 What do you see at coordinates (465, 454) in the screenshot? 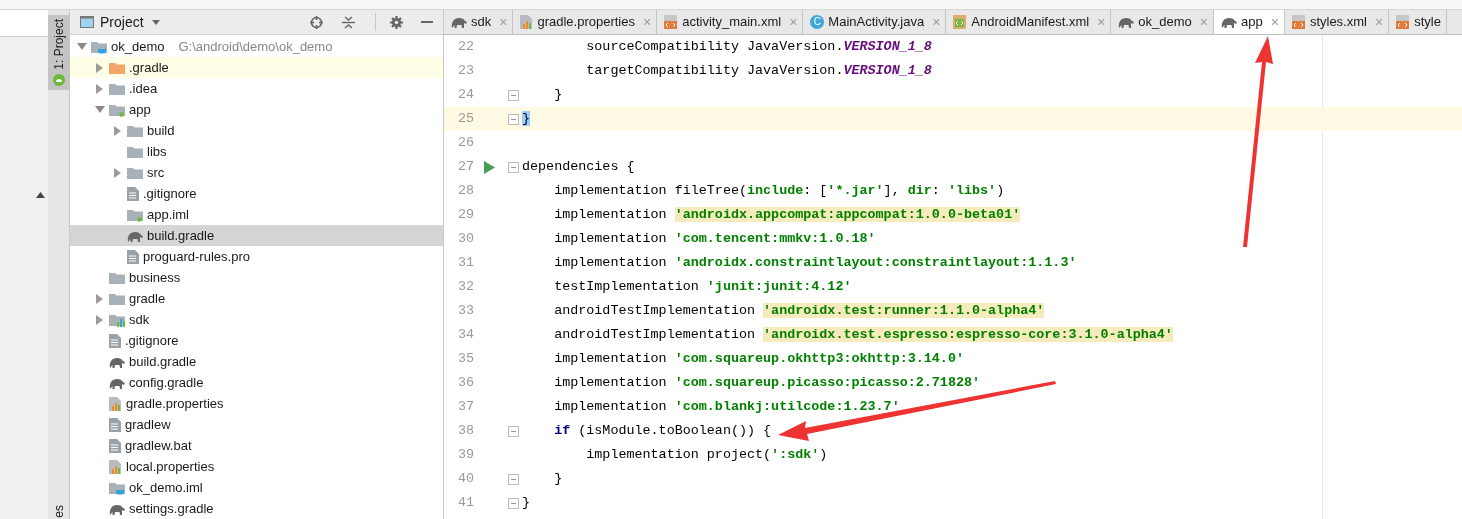
I see `line-number: 39` at bounding box center [465, 454].